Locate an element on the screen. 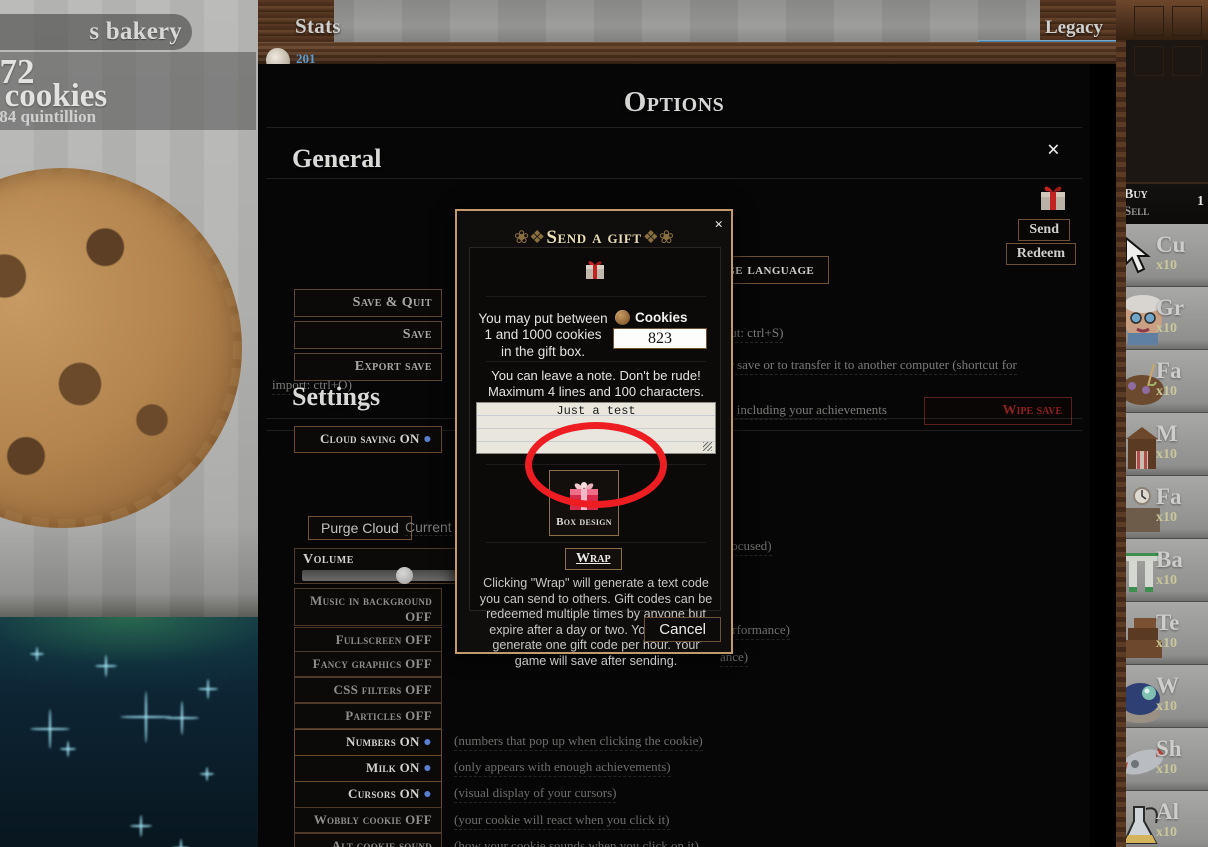 The height and width of the screenshot is (847, 1208). wood-shelf is located at coordinates (687, 53).